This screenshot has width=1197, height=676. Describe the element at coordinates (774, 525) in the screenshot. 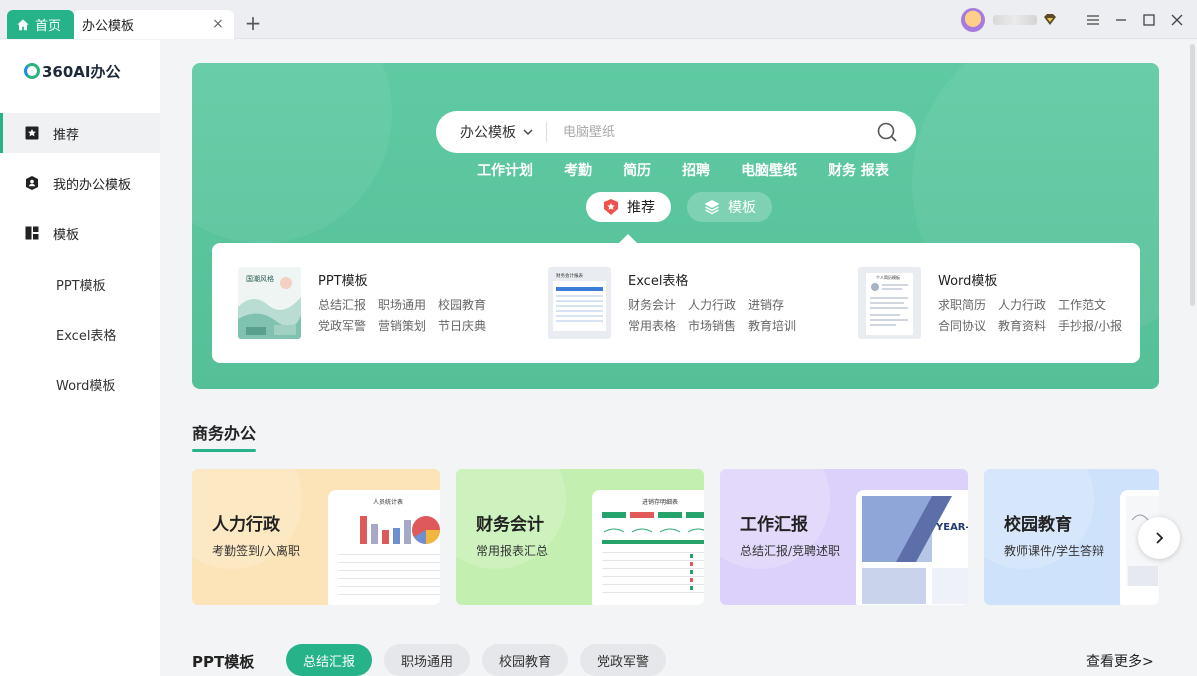

I see `business-card-title: 工作汇报` at that location.